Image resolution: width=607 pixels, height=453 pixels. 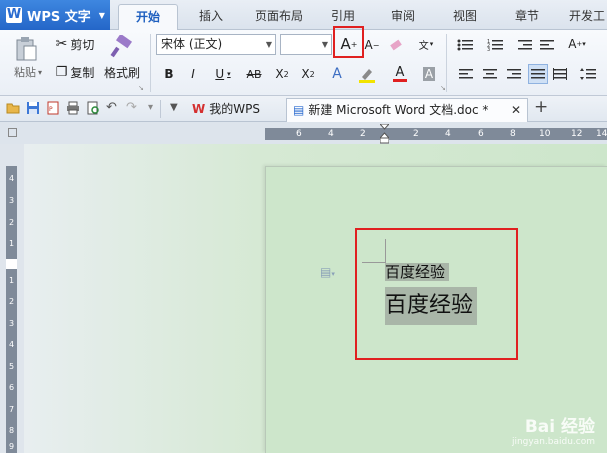 What do you see at coordinates (553, 442) in the screenshot?
I see `watermark-url: jingyan.baidu.com` at bounding box center [553, 442].